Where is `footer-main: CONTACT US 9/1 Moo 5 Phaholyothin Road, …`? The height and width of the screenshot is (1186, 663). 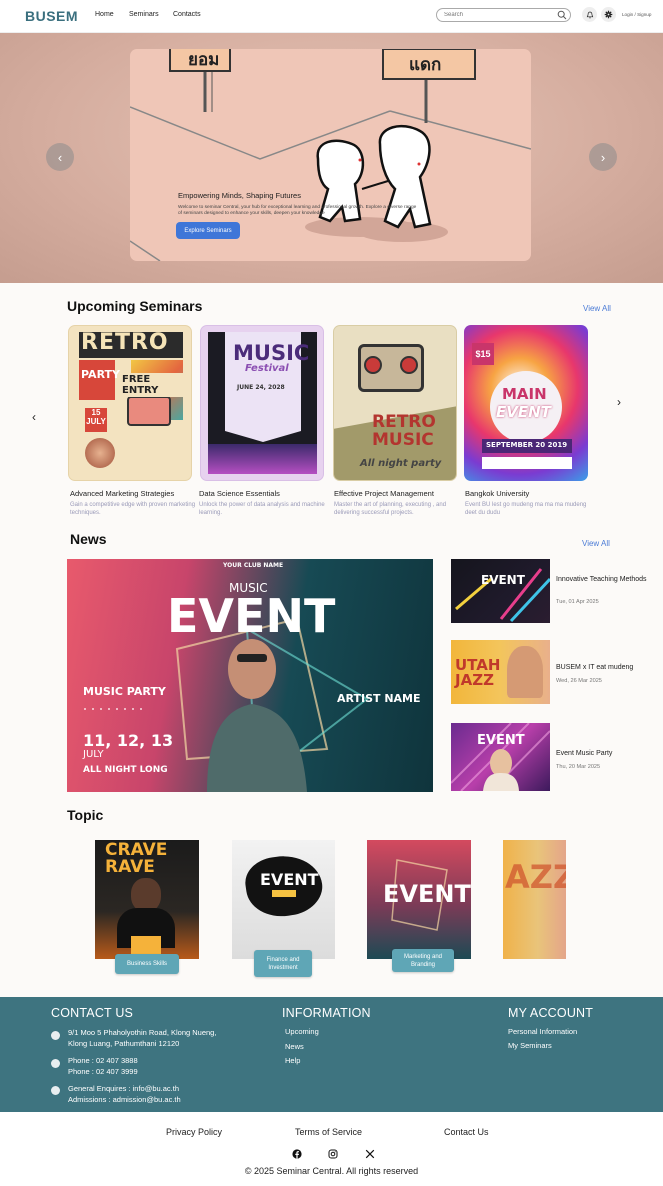 footer-main: CONTACT US 9/1 Moo 5 Phaholyothin Road, … is located at coordinates (331, 1054).